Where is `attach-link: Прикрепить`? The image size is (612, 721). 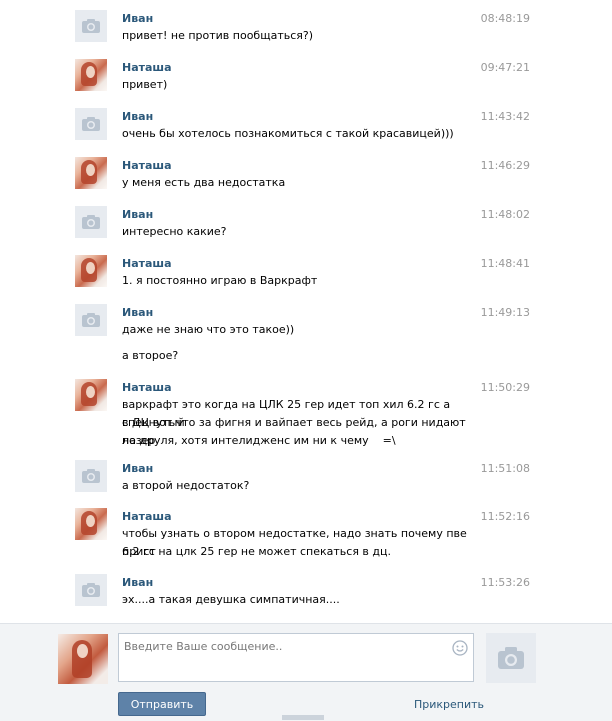
attach-link: Прикрепить is located at coordinates (449, 704).